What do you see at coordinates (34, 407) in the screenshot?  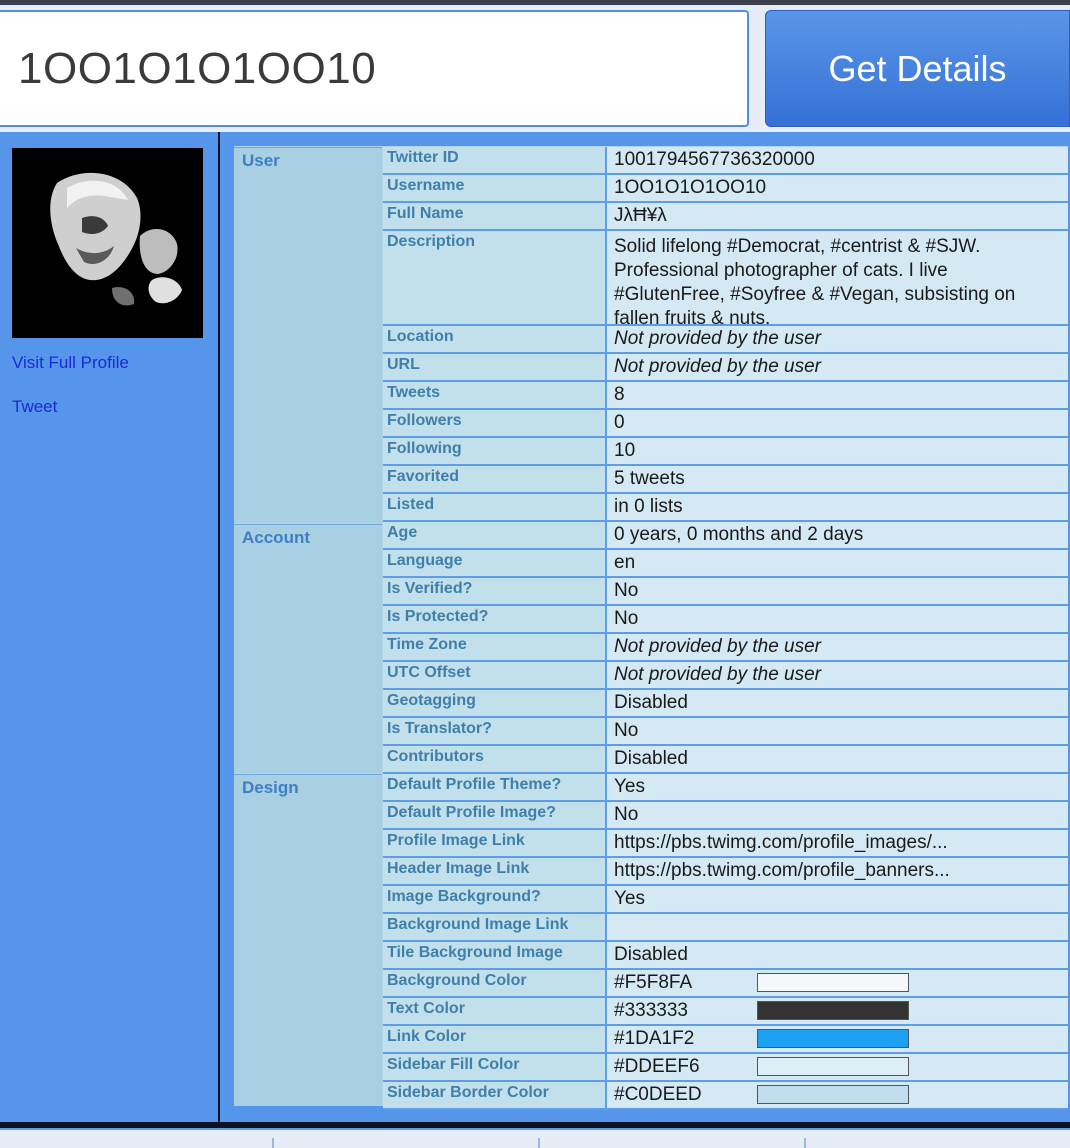 I see `tweet-link: Tweet` at bounding box center [34, 407].